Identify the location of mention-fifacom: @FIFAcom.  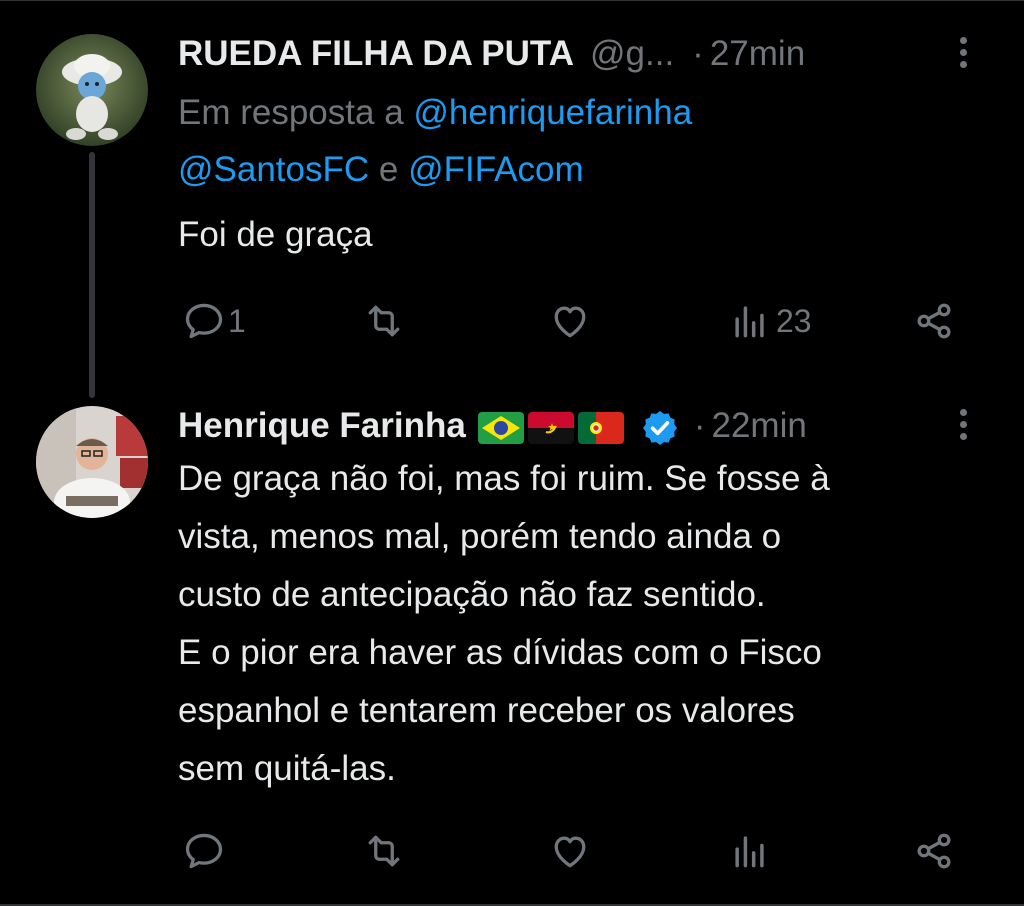
(496, 169).